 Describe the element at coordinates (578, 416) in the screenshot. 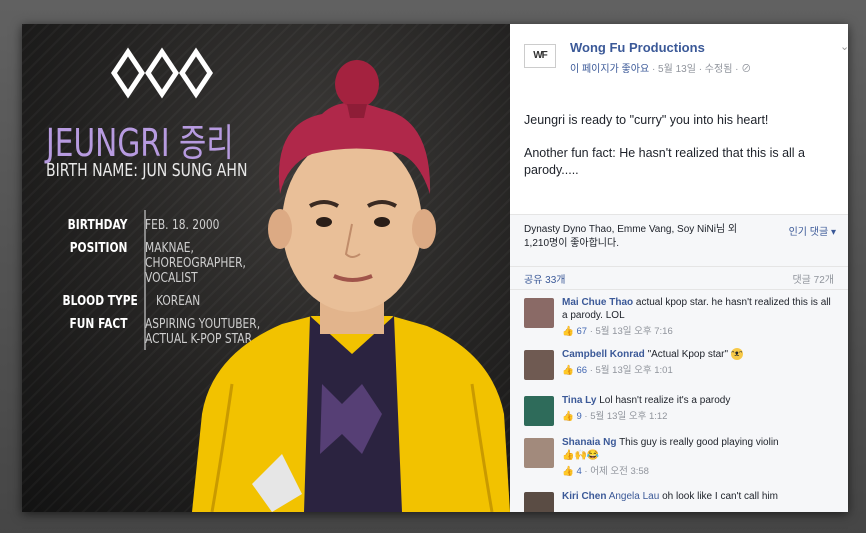

I see `comment-likes: 9` at that location.